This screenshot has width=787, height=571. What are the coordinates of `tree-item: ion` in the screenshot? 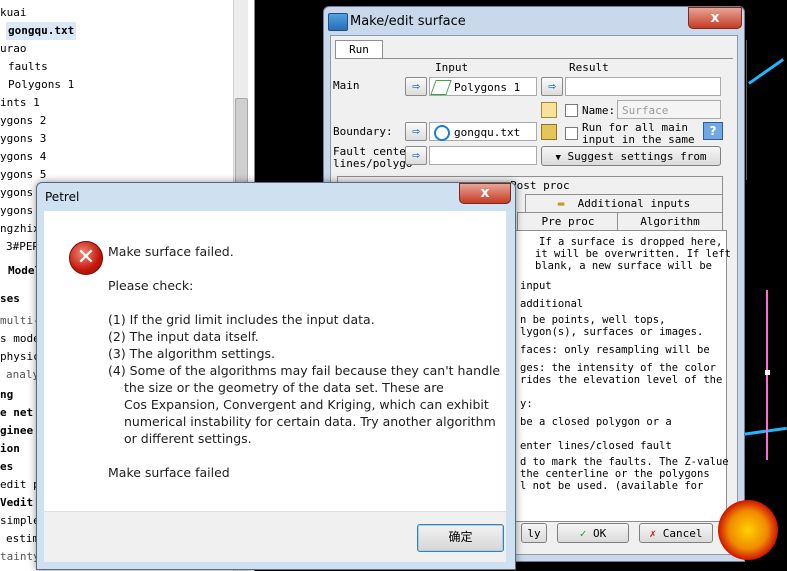 It's located at (10, 449).